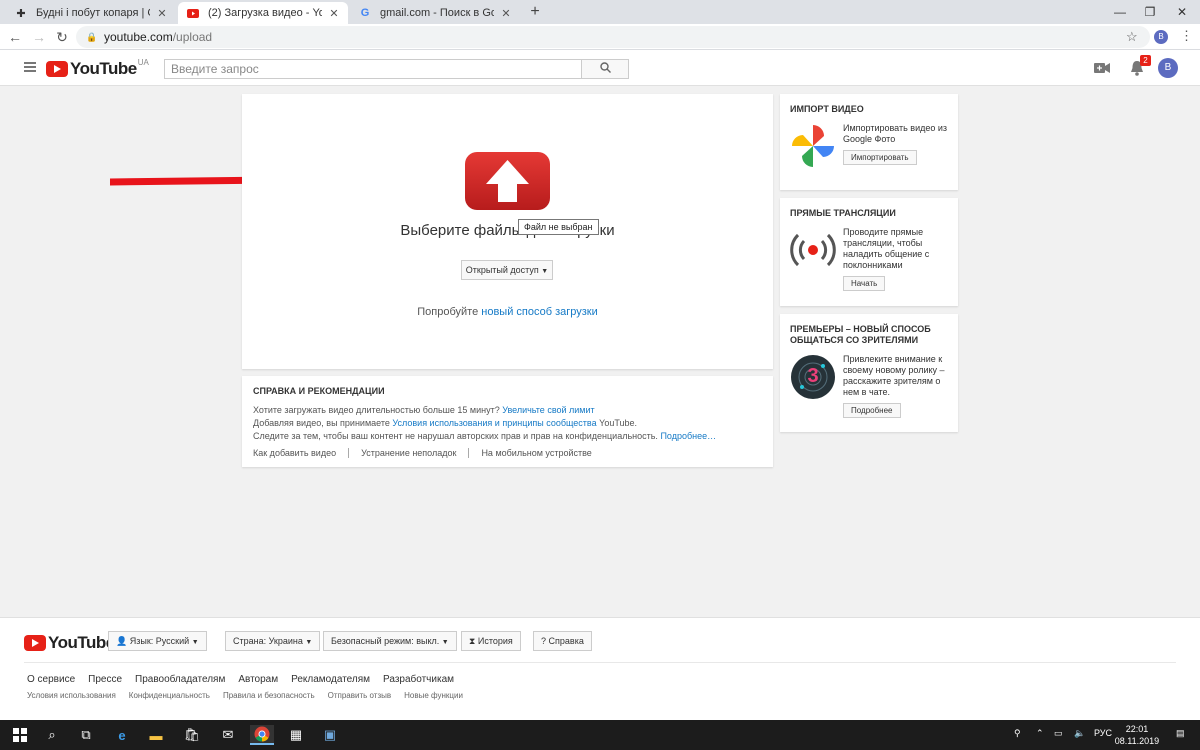 The image size is (1200, 750). What do you see at coordinates (1137, 735) in the screenshot?
I see `taskbar-clock: 22:01 08.11.2019` at bounding box center [1137, 735].